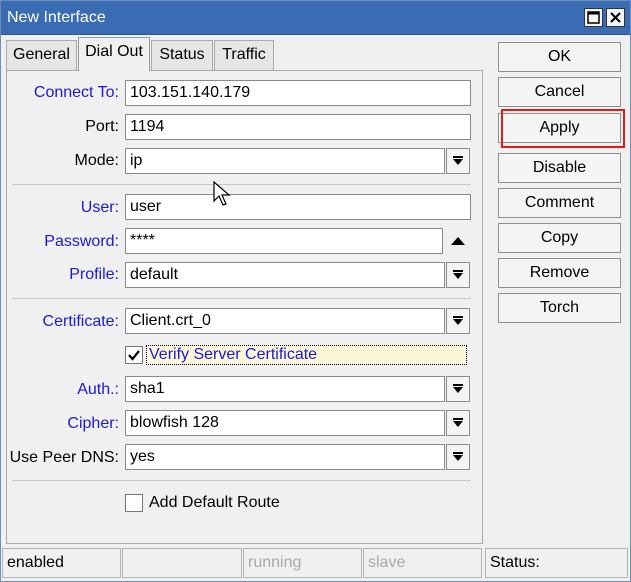 The width and height of the screenshot is (631, 582). What do you see at coordinates (80, 321) in the screenshot?
I see `certificate-label: Certificate:` at bounding box center [80, 321].